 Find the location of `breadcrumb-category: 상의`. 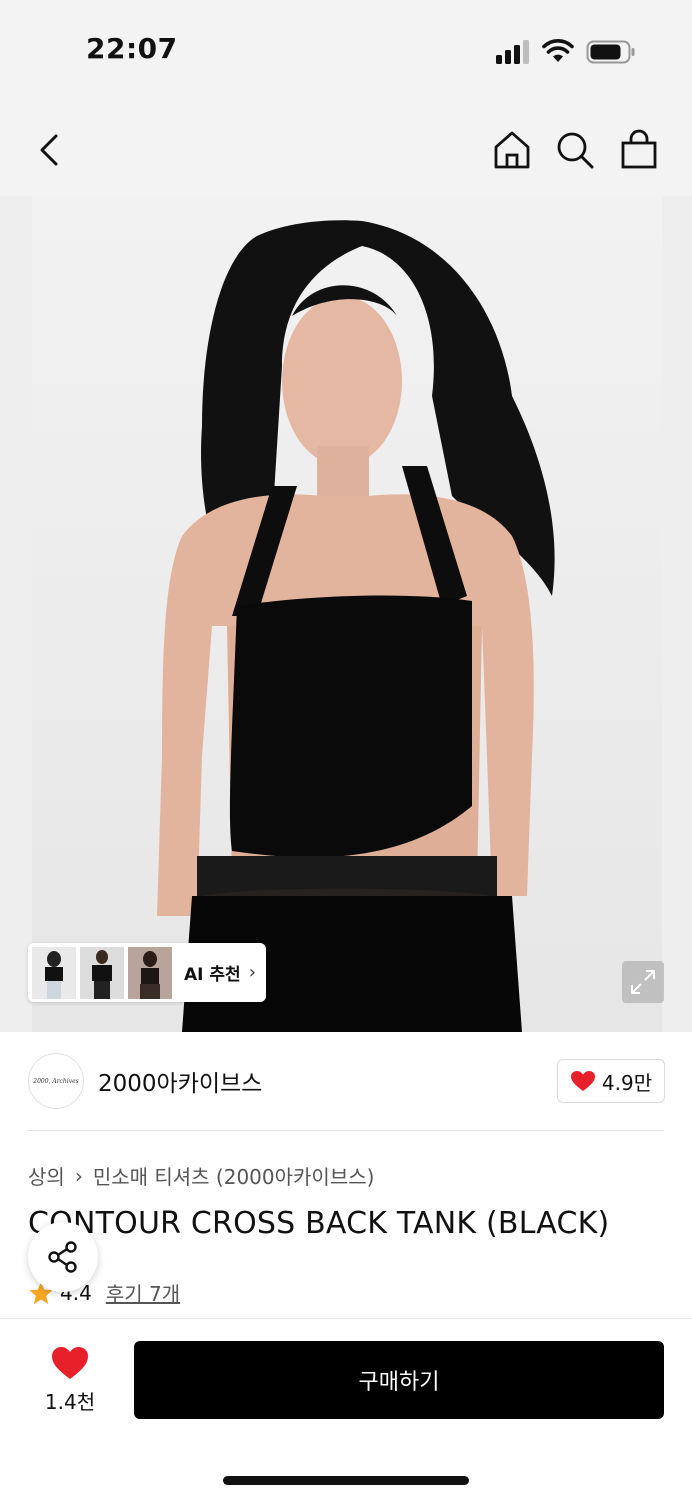

breadcrumb-category: 상의 is located at coordinates (46, 1175).